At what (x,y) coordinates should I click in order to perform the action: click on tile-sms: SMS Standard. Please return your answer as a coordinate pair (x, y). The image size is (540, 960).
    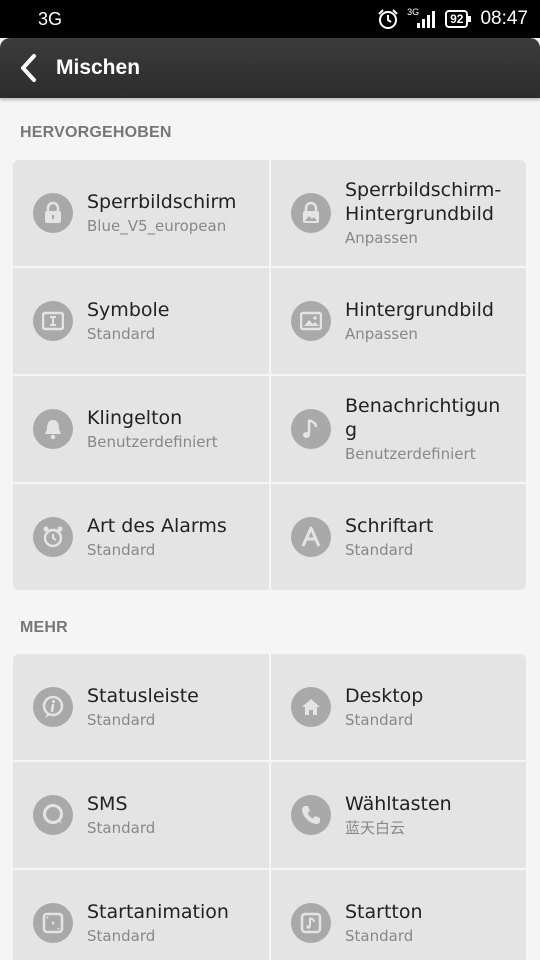
    Looking at the image, I should click on (141, 815).